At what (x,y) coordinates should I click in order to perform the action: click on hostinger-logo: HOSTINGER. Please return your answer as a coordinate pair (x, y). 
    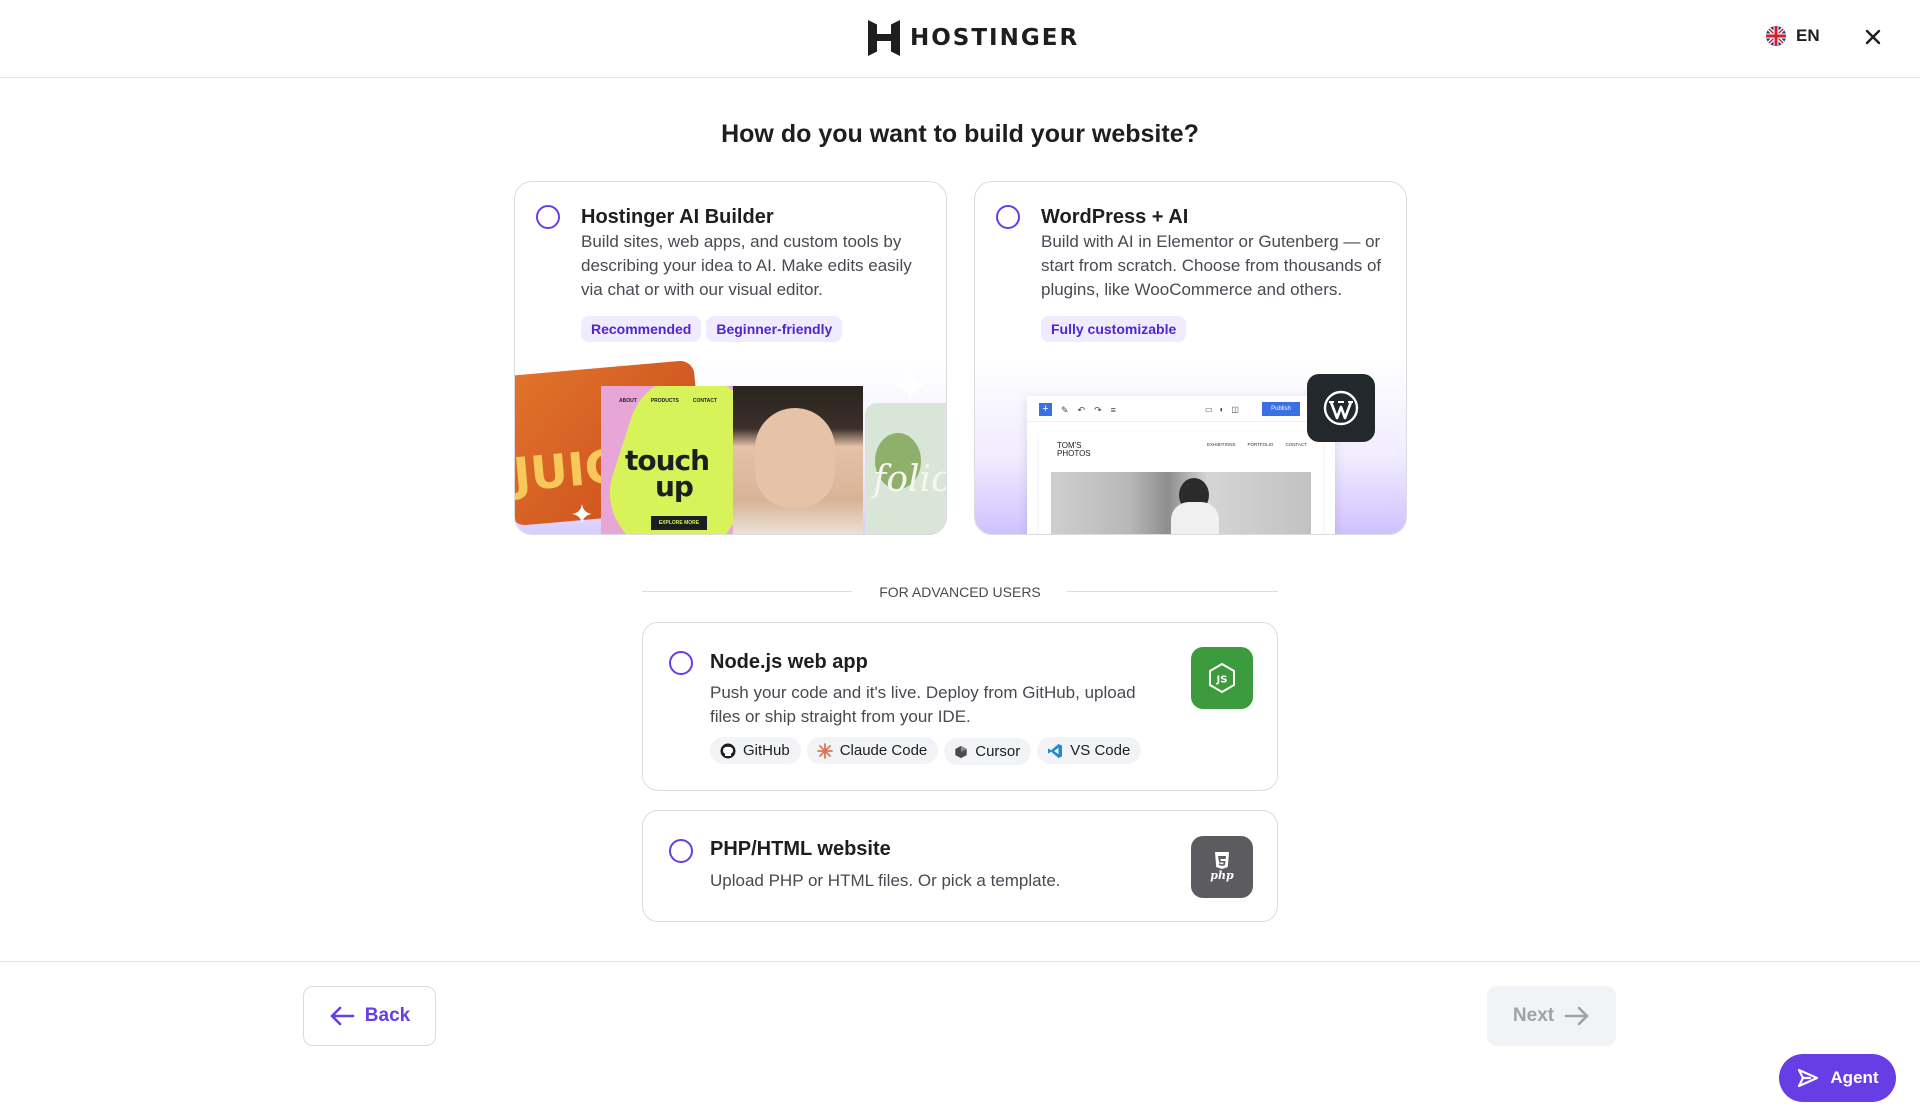
    Looking at the image, I should click on (973, 38).